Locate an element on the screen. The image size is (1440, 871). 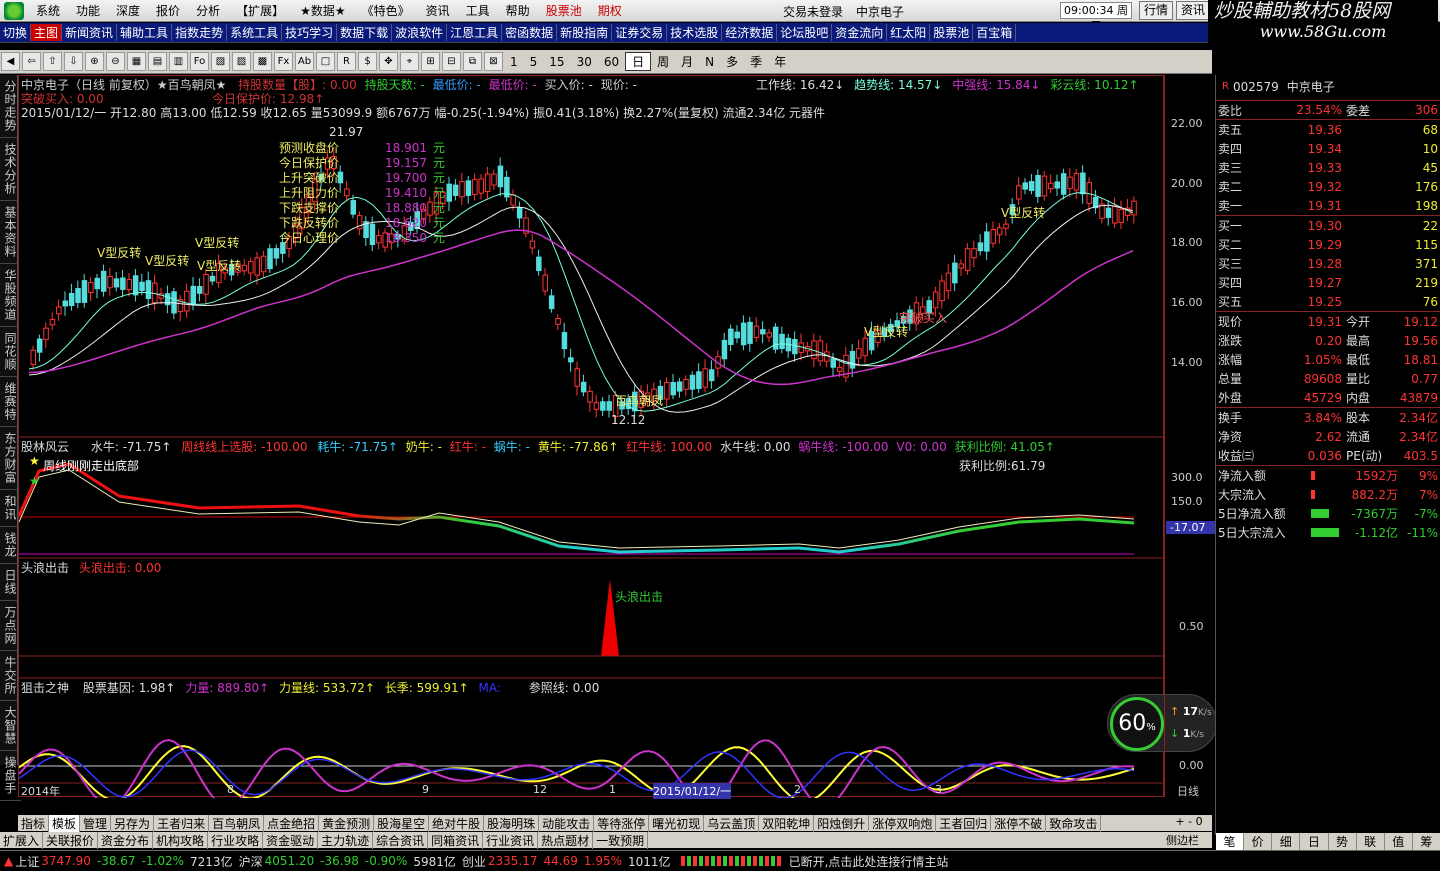
extend-tab-3: 机构攻略 is located at coordinates (181, 840).